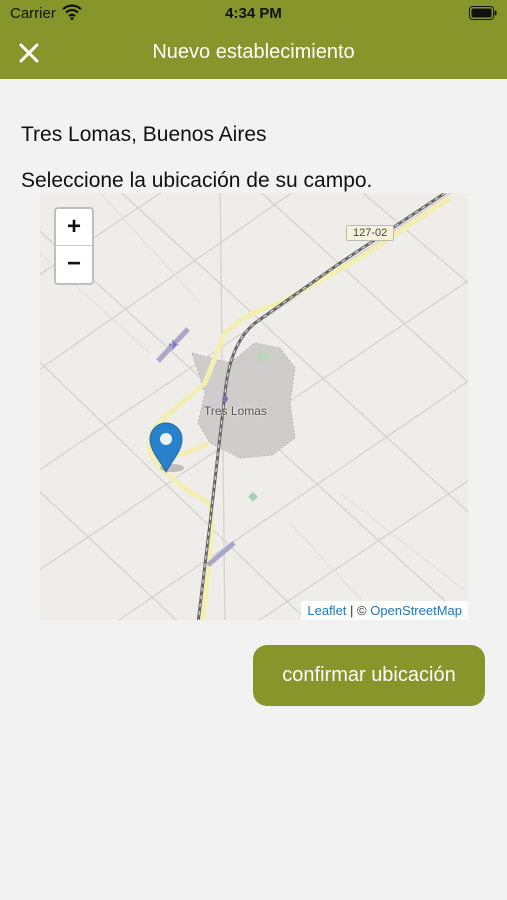 Image resolution: width=507 pixels, height=900 pixels. What do you see at coordinates (369, 675) in the screenshot?
I see `confirm-location-button: confirmar ubicación` at bounding box center [369, 675].